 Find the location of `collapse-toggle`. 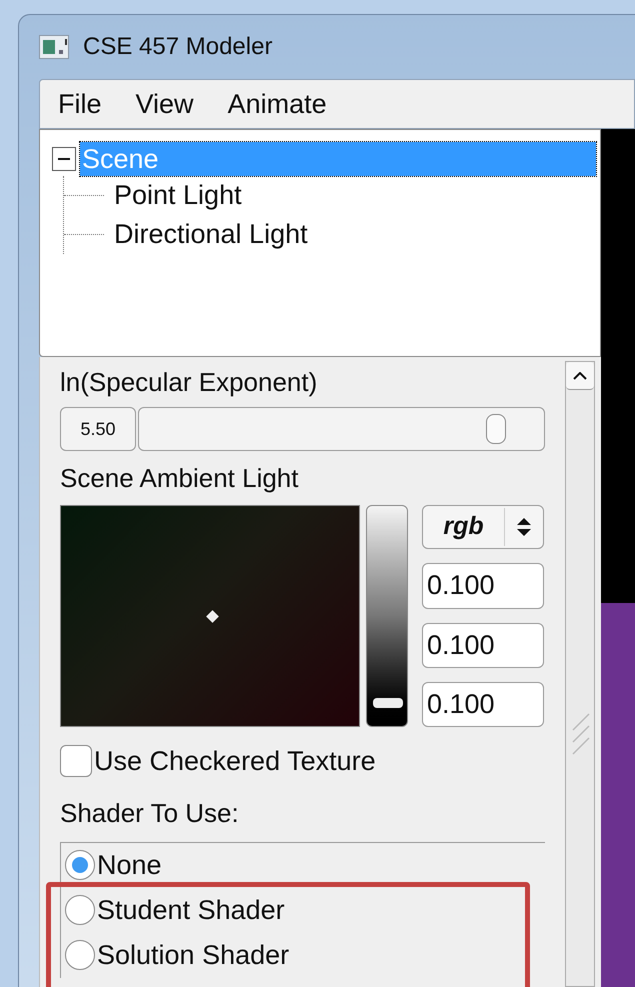

collapse-toggle is located at coordinates (64, 159).